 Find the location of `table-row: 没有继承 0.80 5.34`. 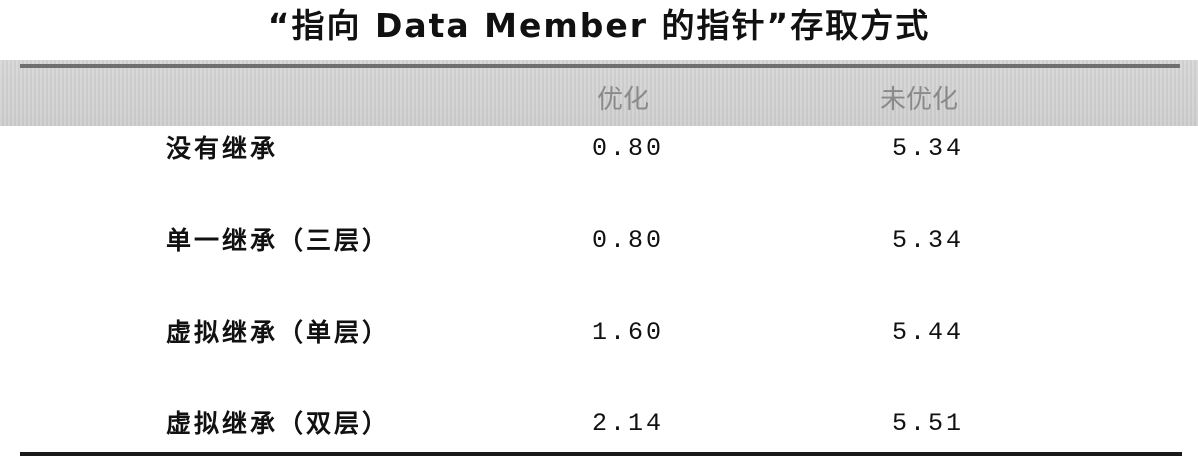

table-row: 没有继承 0.80 5.34 is located at coordinates (599, 149).